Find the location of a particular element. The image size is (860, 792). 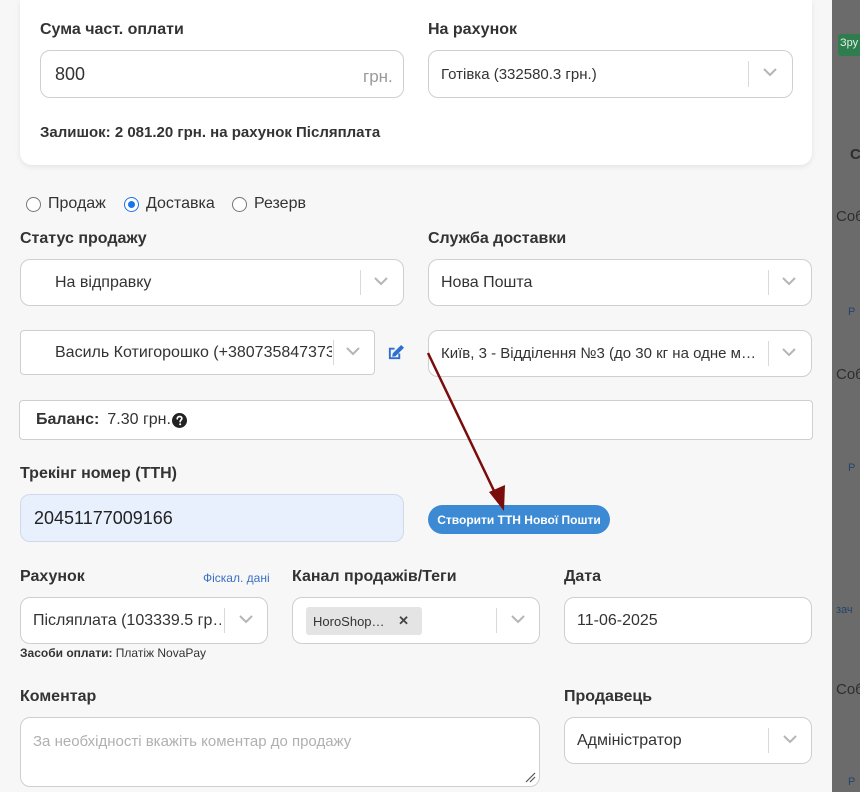

backdrop-overlay: Зру С Соб Р Соб Р зач Соб Р is located at coordinates (846, 396).